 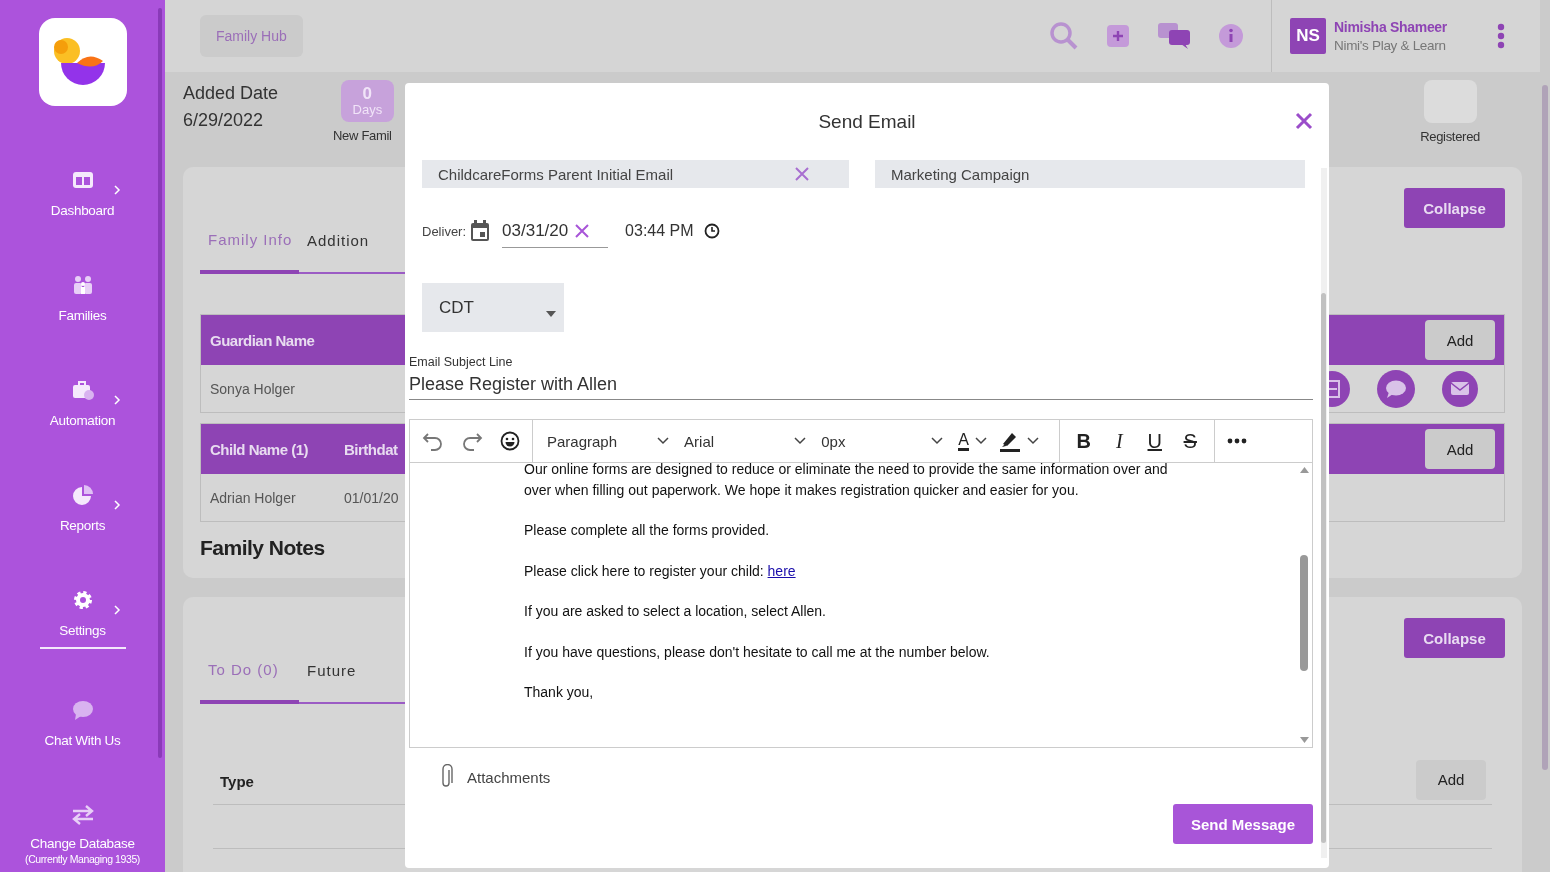 I want to click on user-name: Nimisha Shameer, so click(x=1391, y=27).